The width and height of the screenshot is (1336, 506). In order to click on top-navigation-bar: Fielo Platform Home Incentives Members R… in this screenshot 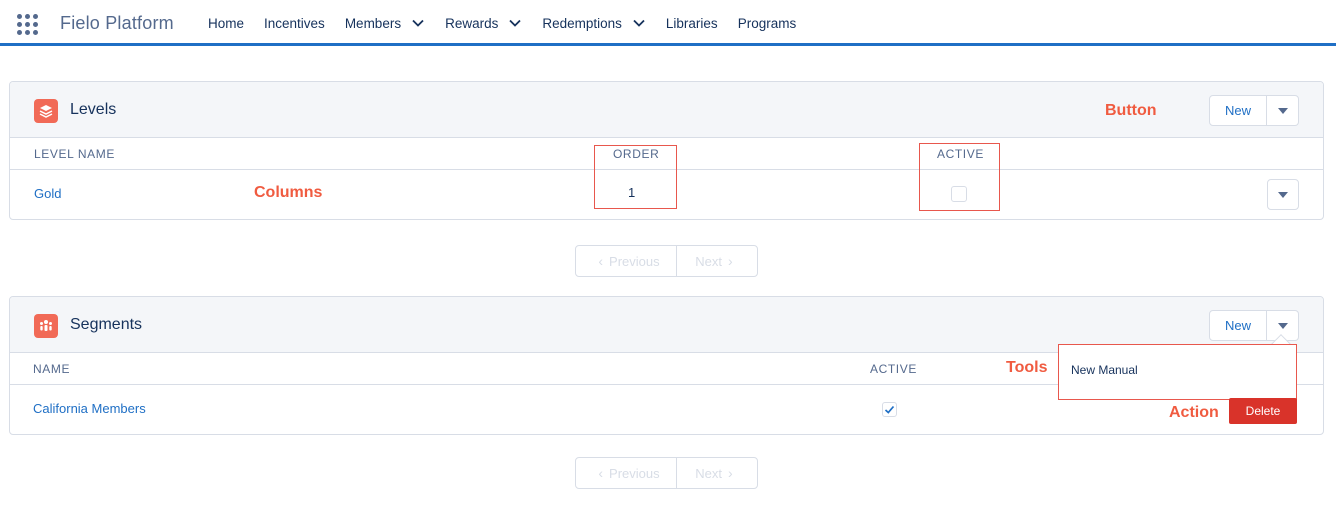, I will do `click(668, 23)`.